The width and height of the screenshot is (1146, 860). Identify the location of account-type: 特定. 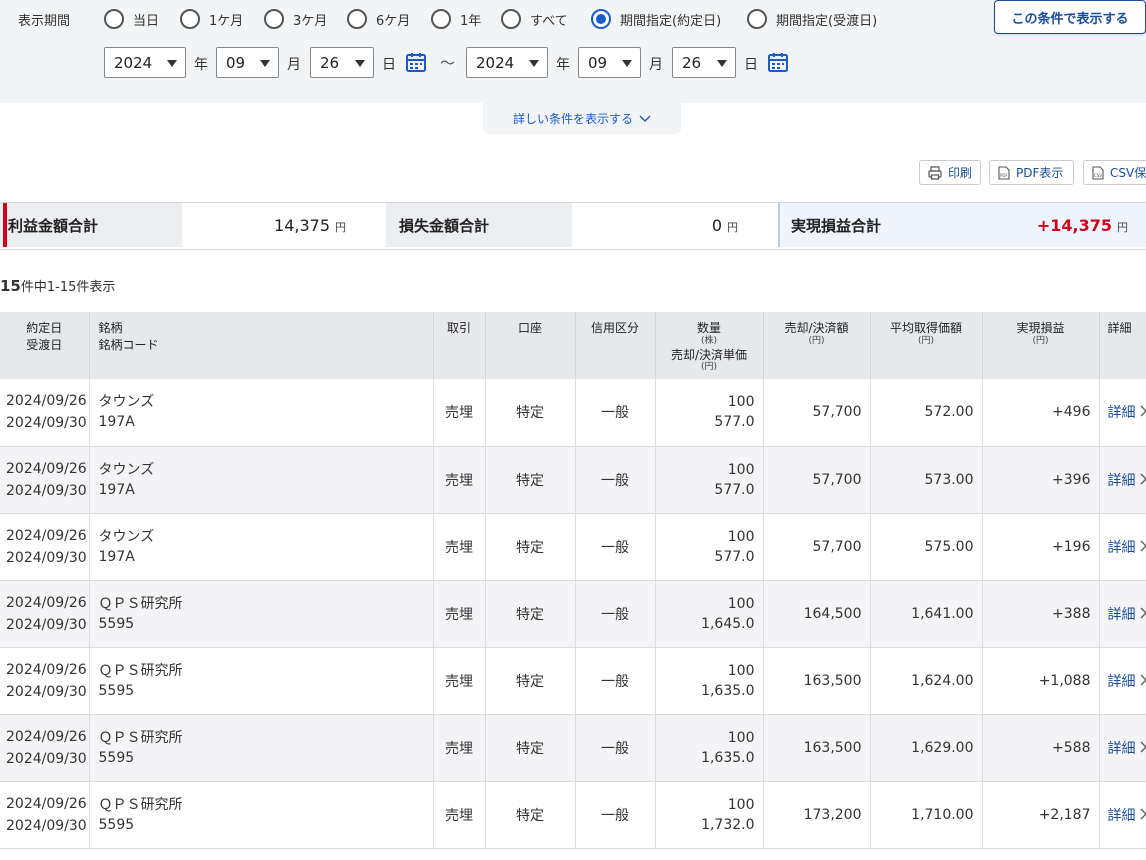
(530, 480).